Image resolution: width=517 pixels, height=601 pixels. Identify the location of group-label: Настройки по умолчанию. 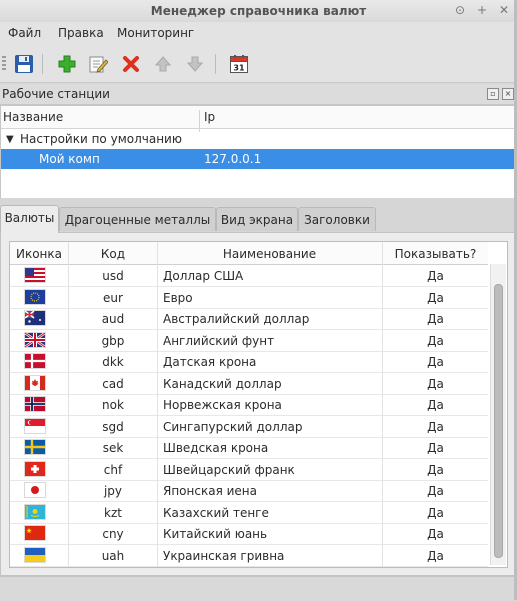
(101, 139).